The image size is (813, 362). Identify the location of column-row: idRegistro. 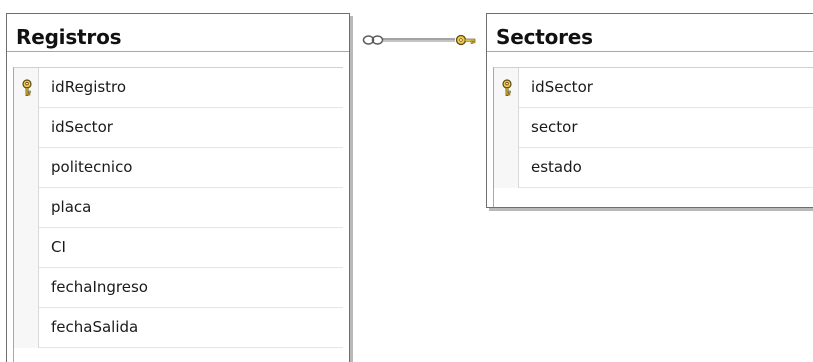
(178, 88).